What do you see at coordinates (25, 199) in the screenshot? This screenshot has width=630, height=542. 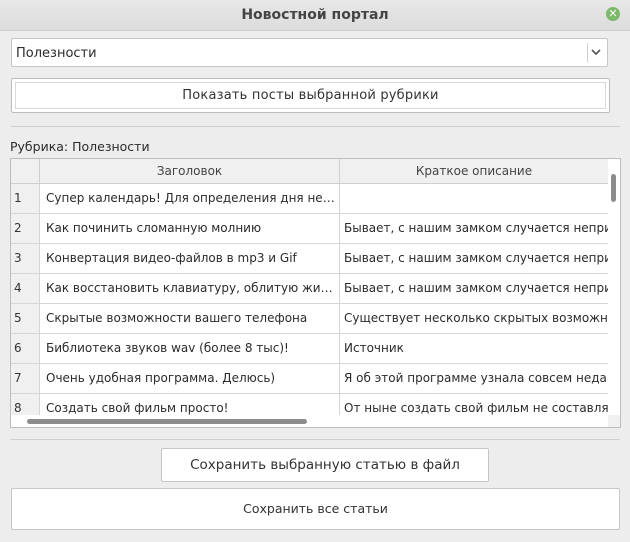 I see `row-number: 1` at bounding box center [25, 199].